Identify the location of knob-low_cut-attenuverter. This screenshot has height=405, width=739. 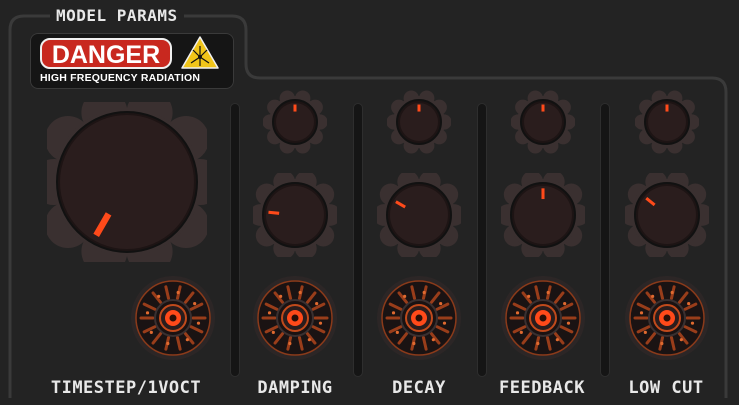
(667, 122).